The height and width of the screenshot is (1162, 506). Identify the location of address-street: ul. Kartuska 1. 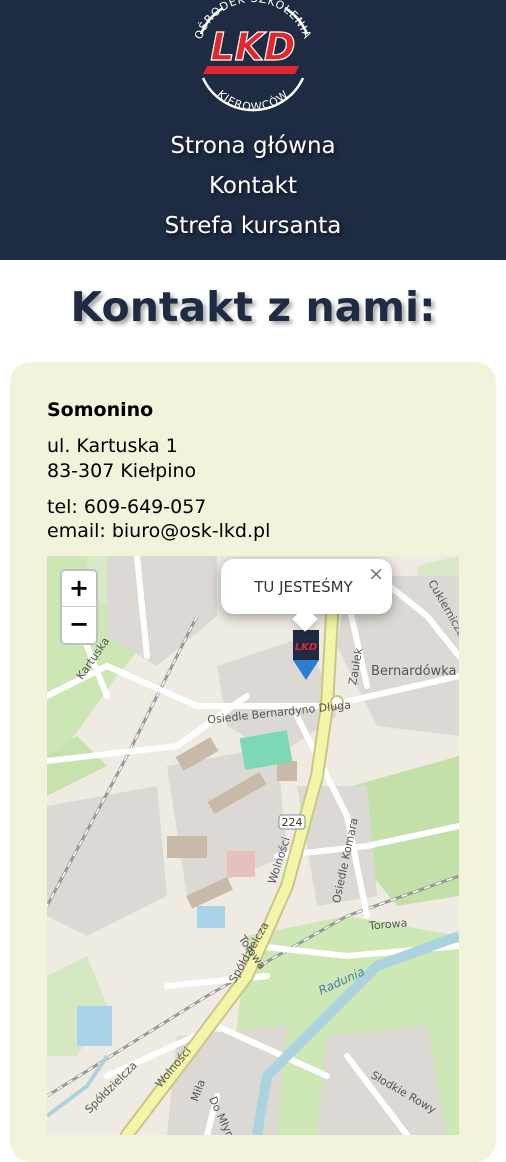
(112, 446).